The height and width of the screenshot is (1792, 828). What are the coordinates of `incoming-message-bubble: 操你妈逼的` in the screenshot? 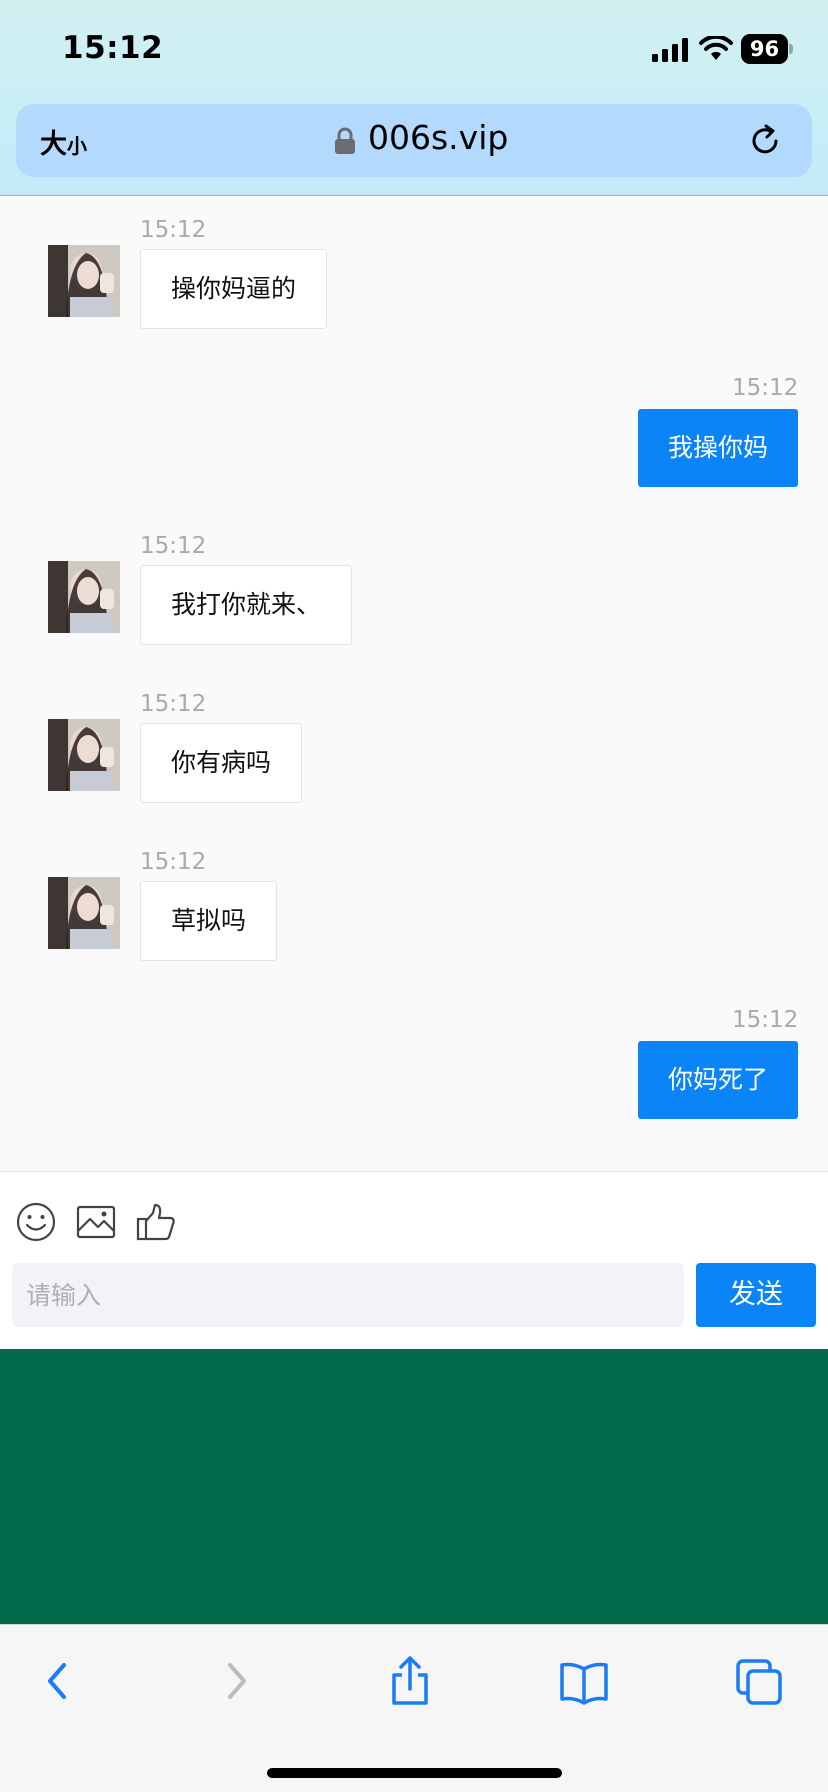 It's located at (234, 289).